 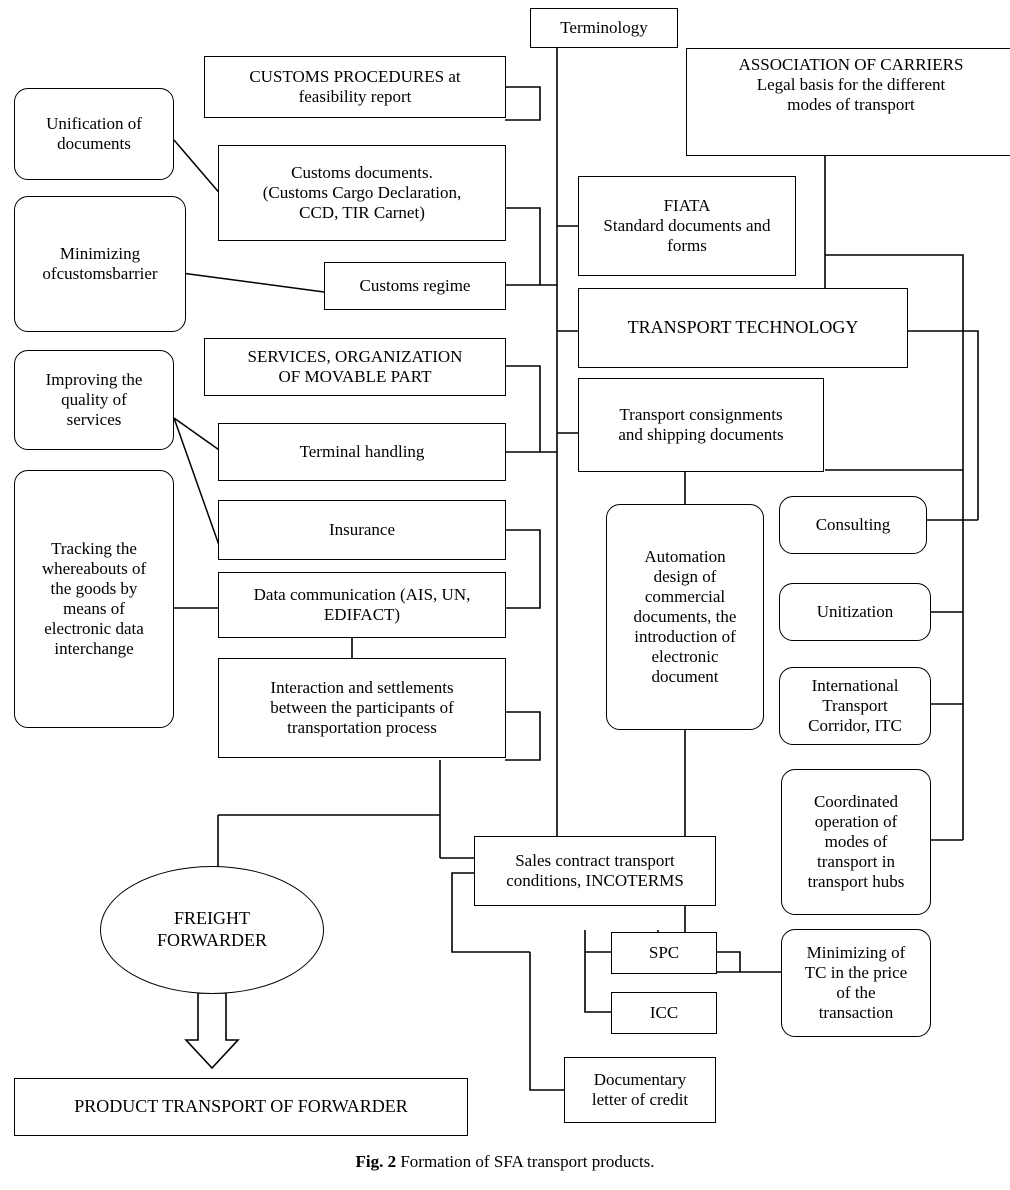 I want to click on node-terminal-handling-label: Terminal handling, so click(x=362, y=451).